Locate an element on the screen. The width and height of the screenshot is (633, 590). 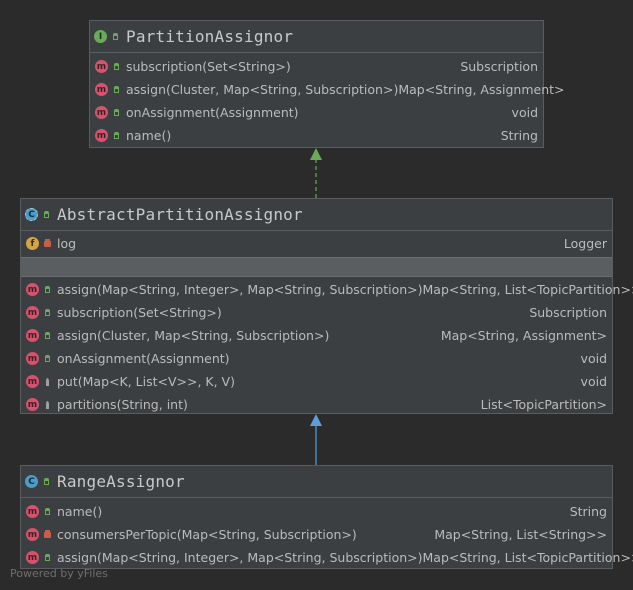
abstract-class-icon: C is located at coordinates (31, 214).